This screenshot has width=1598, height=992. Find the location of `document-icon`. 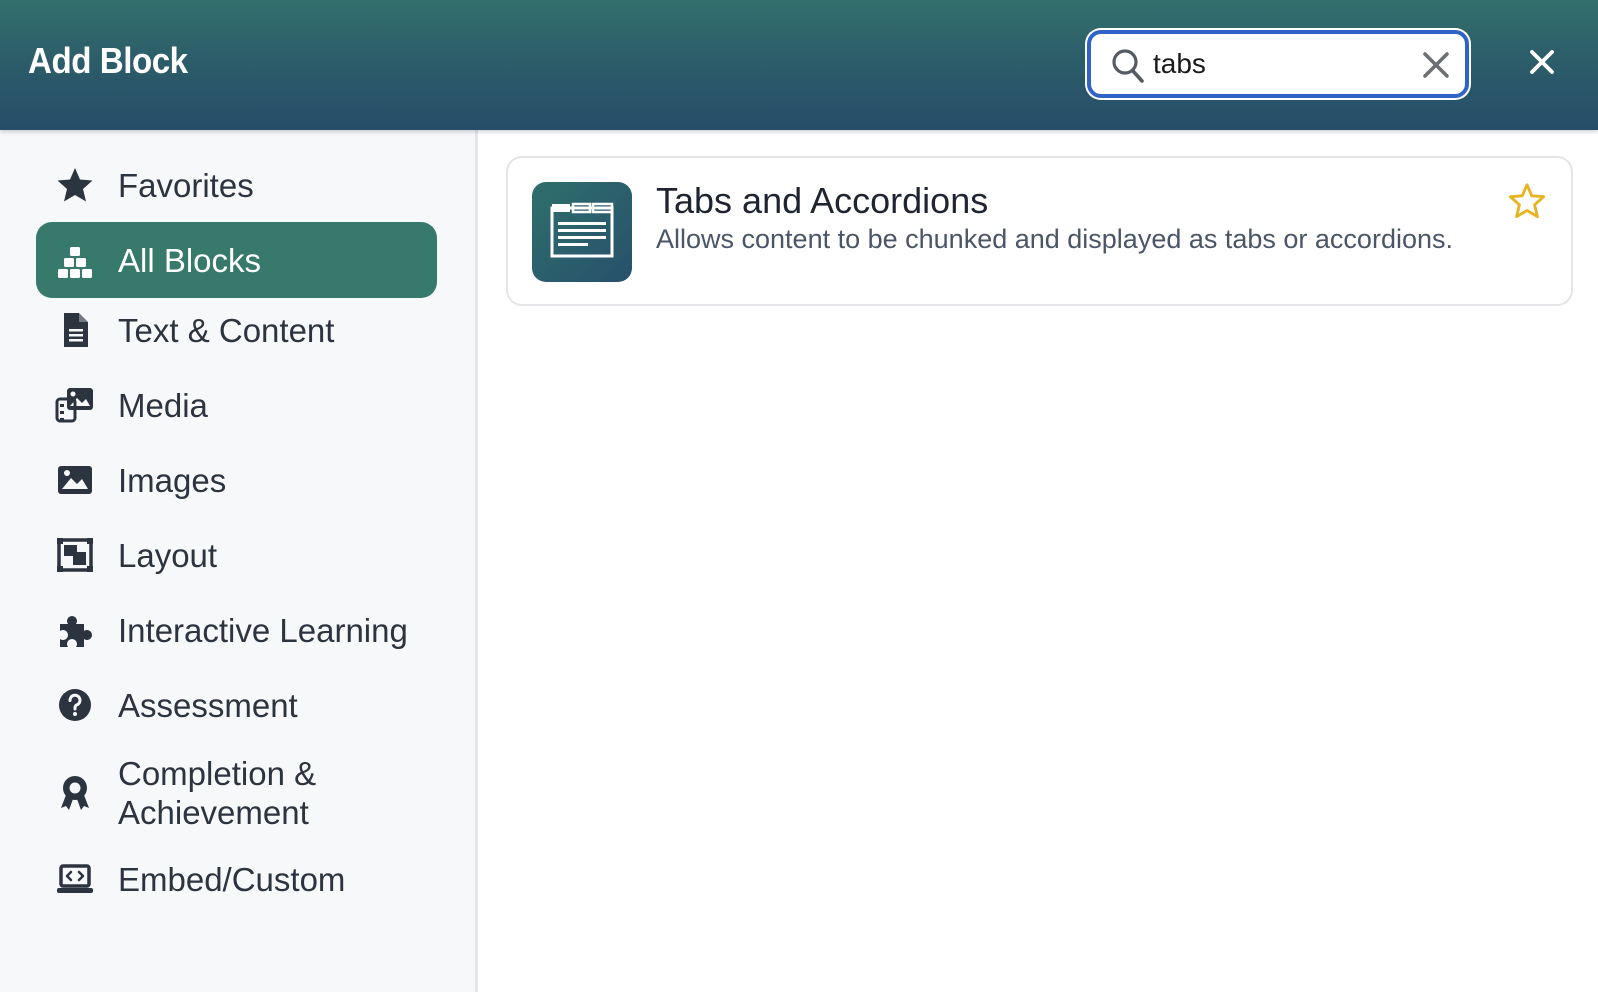

document-icon is located at coordinates (75, 330).